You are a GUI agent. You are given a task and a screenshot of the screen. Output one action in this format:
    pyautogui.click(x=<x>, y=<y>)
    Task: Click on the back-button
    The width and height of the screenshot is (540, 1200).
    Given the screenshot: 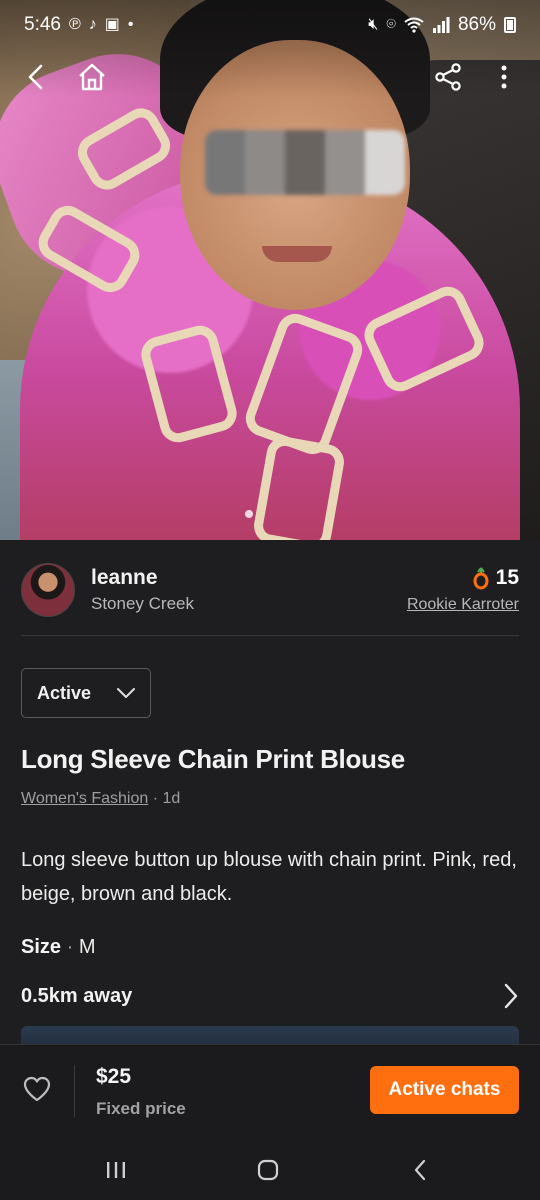 What is the action you would take?
    pyautogui.click(x=36, y=77)
    